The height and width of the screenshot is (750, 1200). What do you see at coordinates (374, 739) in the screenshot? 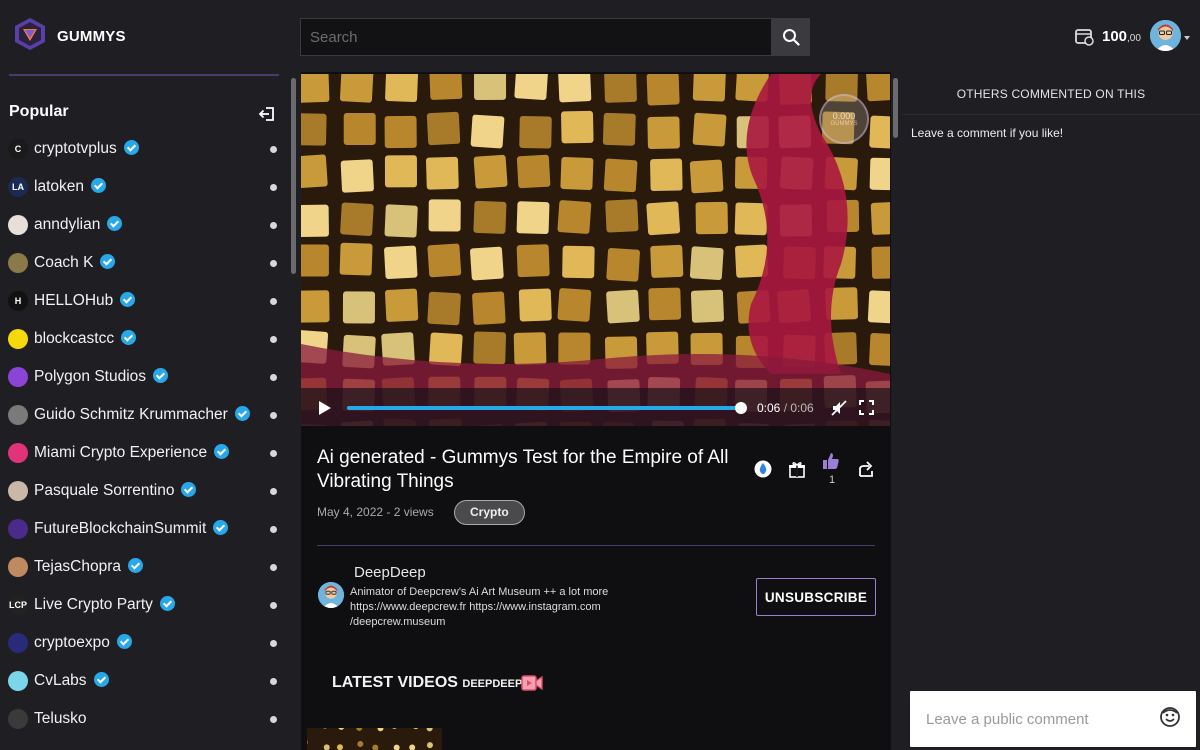
I see `latest-video-thumbnail` at bounding box center [374, 739].